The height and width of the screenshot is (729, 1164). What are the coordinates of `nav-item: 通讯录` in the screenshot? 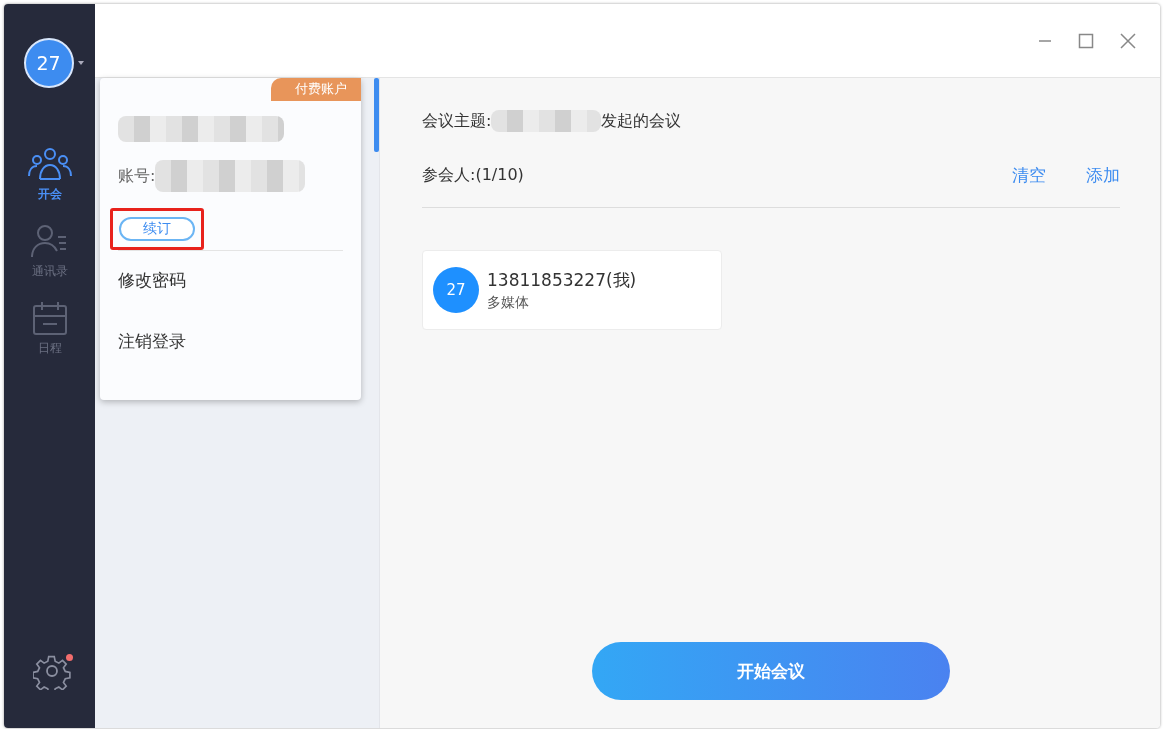 It's located at (49, 251).